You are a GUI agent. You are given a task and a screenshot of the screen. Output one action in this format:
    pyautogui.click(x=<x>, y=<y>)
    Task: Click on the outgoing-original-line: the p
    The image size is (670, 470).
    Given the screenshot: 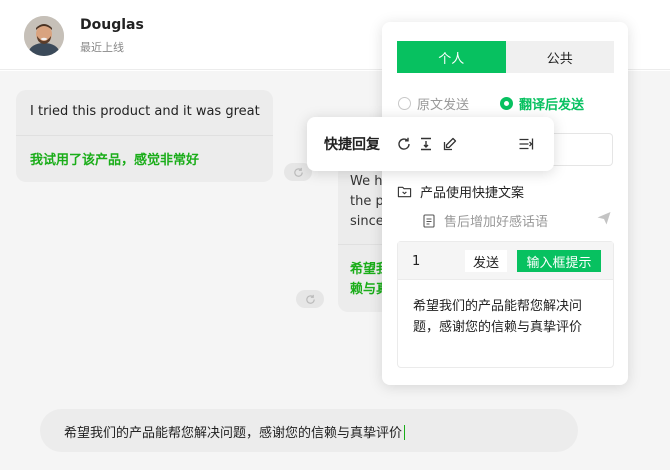 What is the action you would take?
    pyautogui.click(x=367, y=201)
    